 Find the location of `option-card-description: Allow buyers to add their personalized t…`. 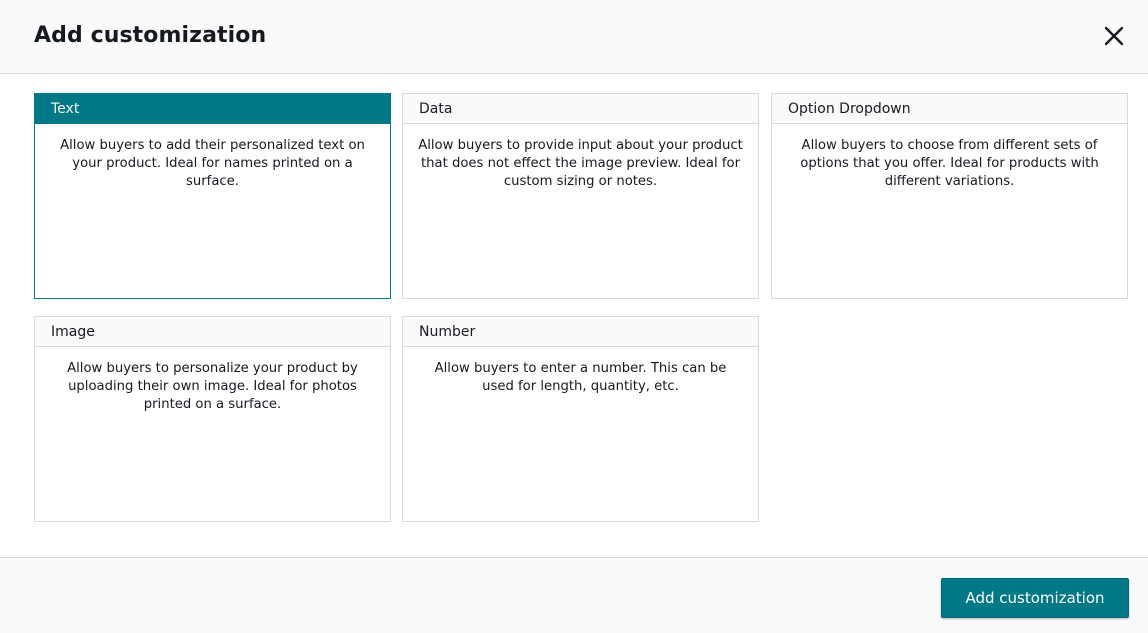

option-card-description: Allow buyers to add their personalized t… is located at coordinates (212, 163).